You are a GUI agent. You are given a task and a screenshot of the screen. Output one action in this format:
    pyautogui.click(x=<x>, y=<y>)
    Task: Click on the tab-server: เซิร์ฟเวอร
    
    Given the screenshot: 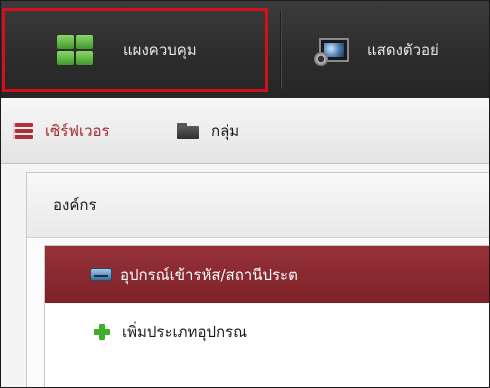 What is the action you would take?
    pyautogui.click(x=61, y=130)
    